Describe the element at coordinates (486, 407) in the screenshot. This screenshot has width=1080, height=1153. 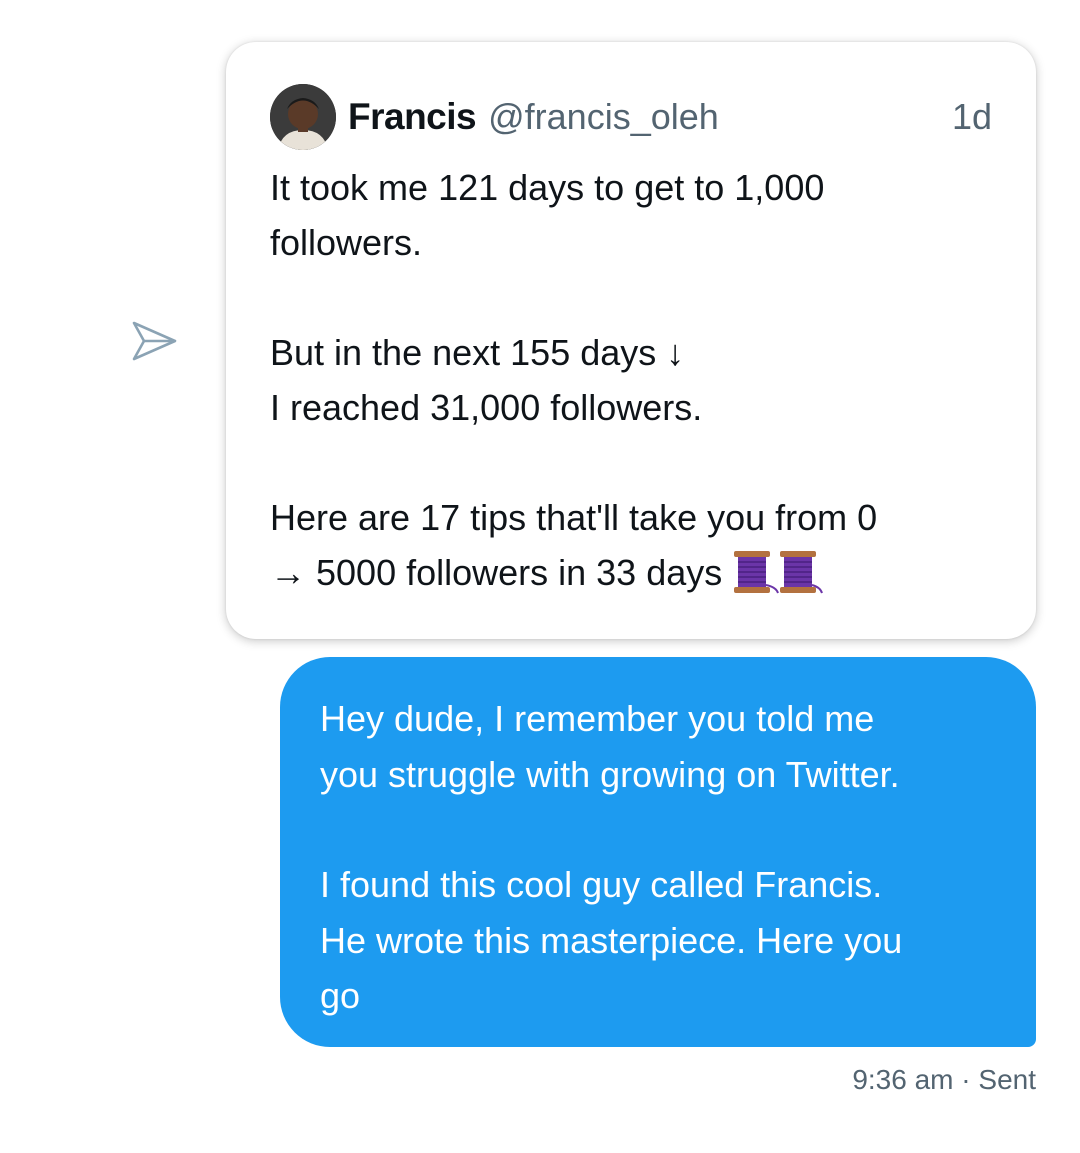
I see `tweet-line: I reached 31,000 followers.` at that location.